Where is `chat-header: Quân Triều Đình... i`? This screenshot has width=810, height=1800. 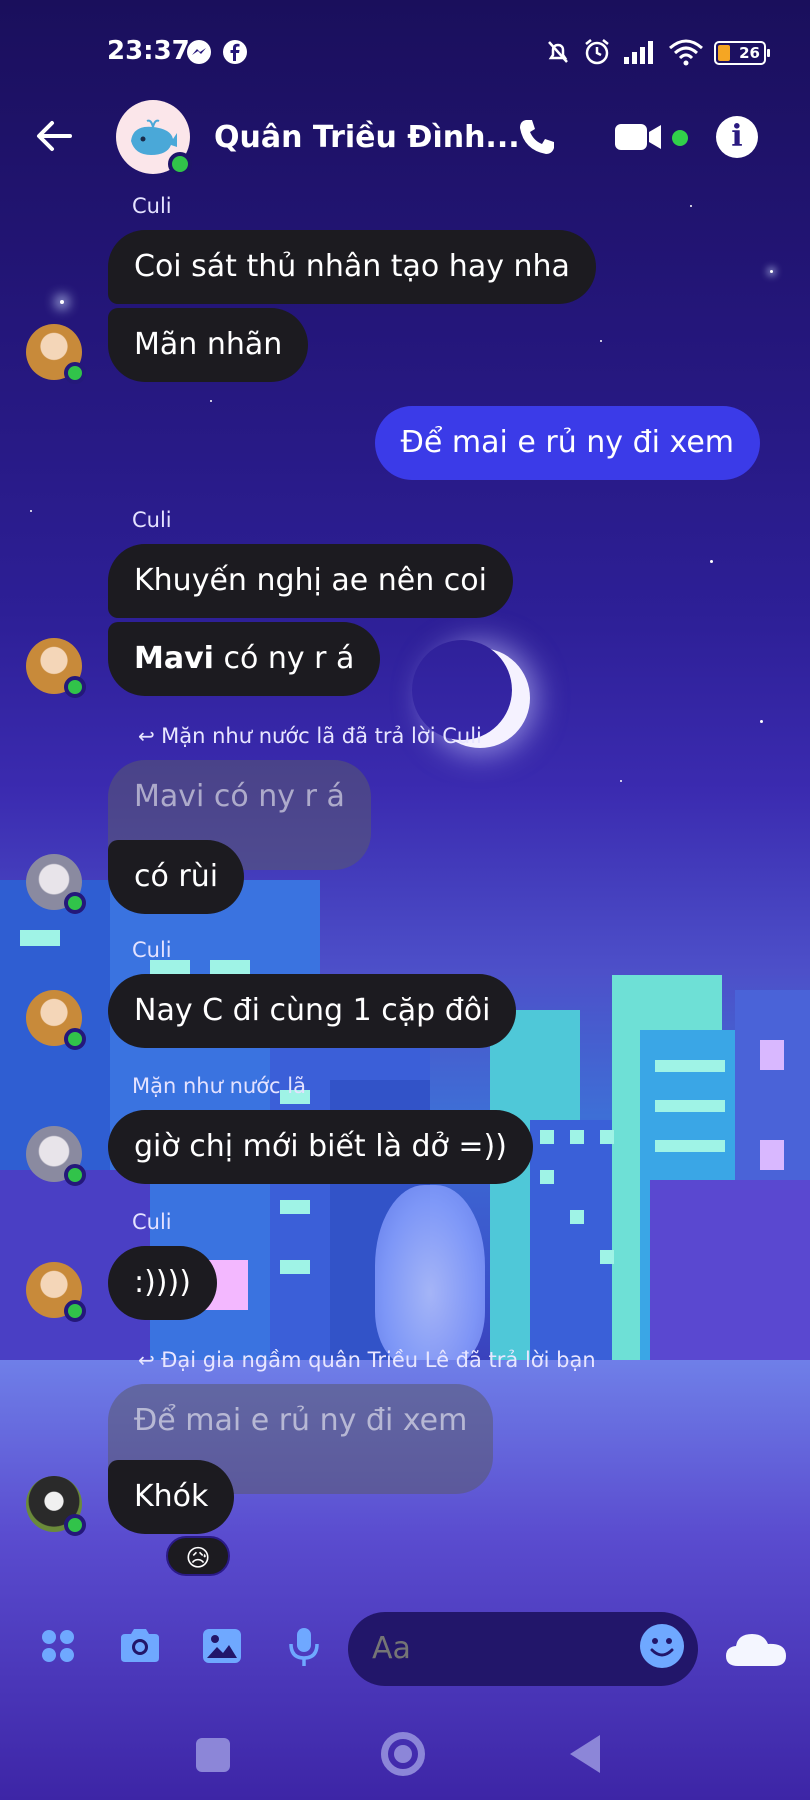
chat-header: Quân Triều Đình... i is located at coordinates (405, 150).